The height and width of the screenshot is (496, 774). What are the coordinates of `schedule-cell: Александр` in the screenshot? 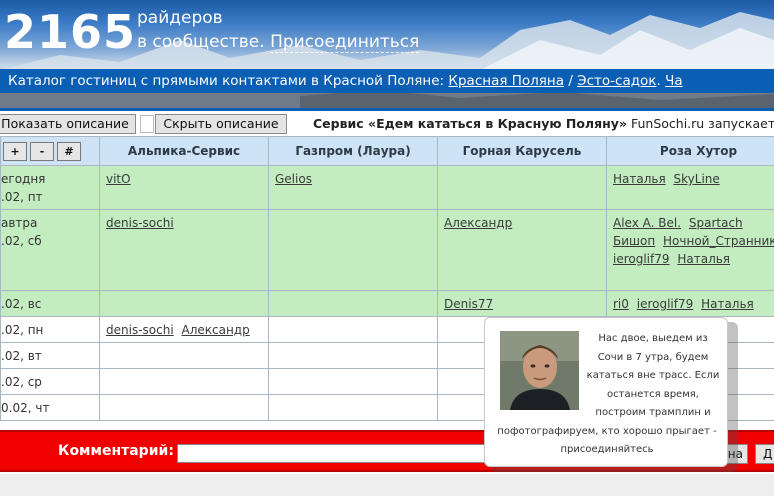 It's located at (522, 250).